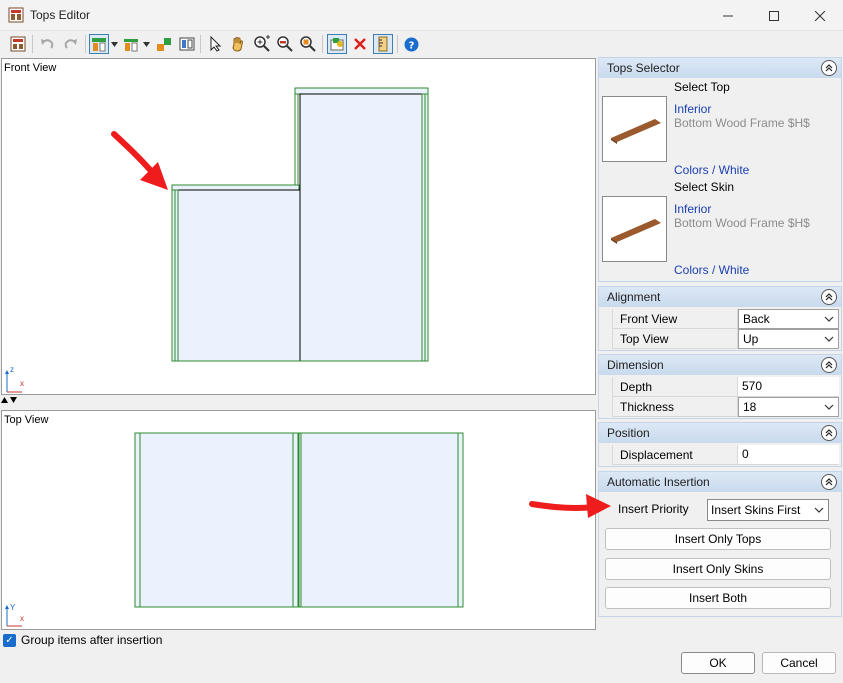 This screenshot has height=683, width=843. I want to click on depth-input: 570, so click(788, 387).